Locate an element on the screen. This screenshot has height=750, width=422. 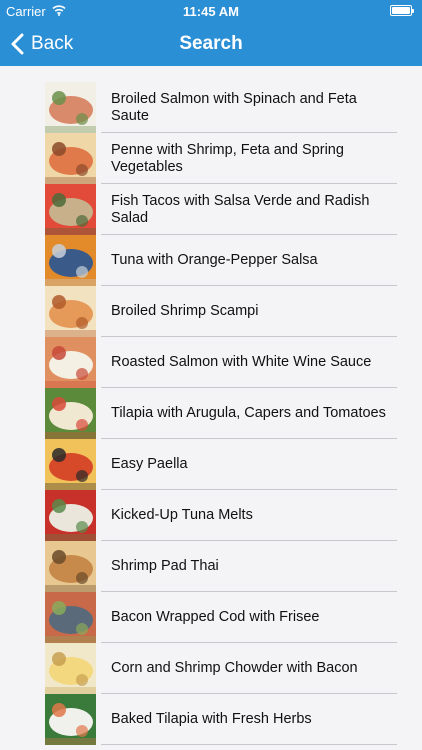
recipe-title: Kicked-Up Tuna Melts is located at coordinates (182, 515).